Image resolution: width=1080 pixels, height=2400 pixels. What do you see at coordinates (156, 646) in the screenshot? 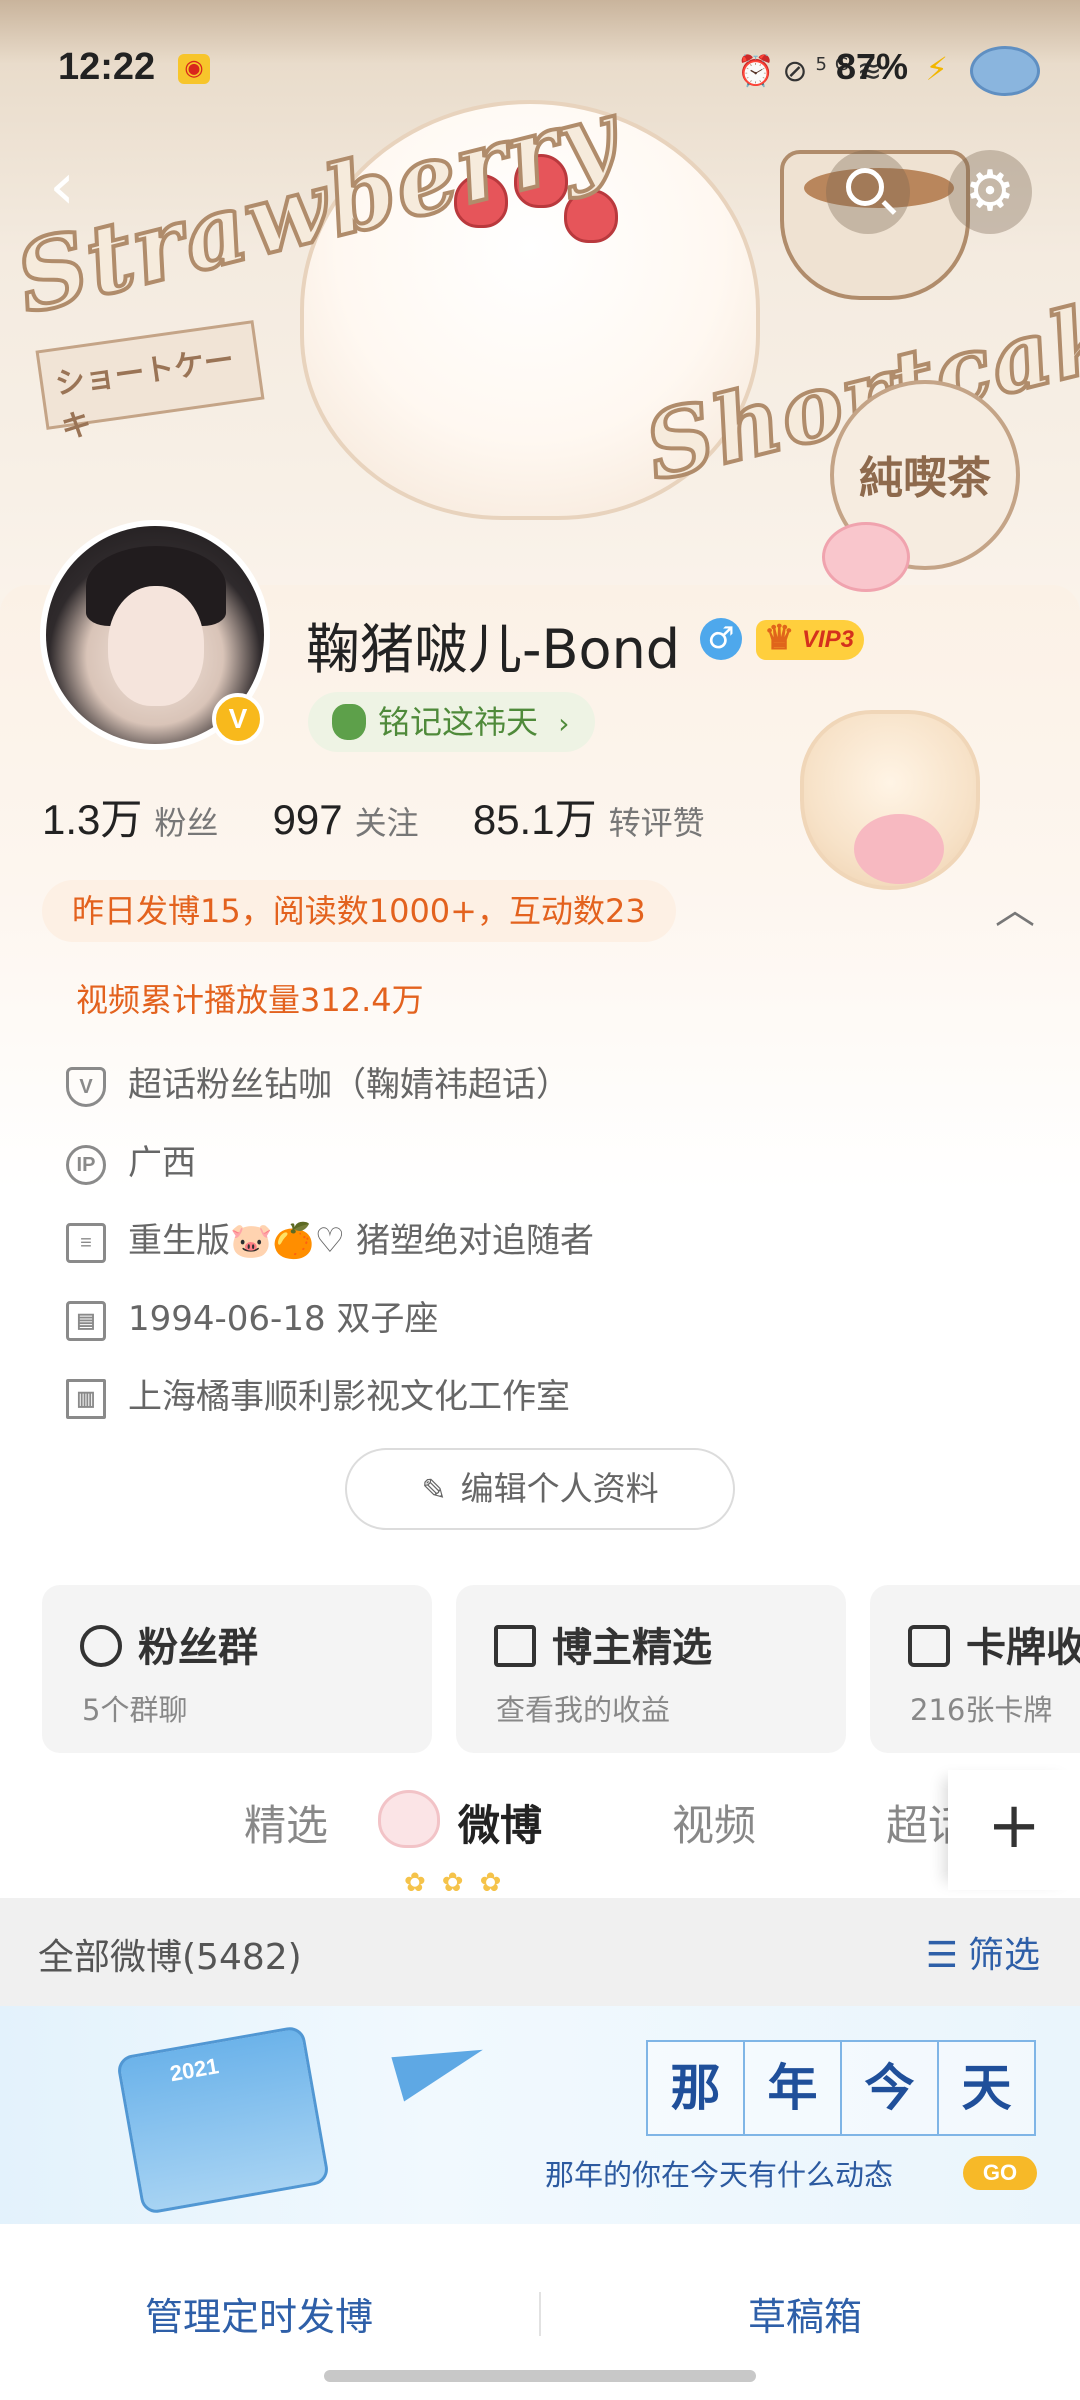
I see `avatar-face` at bounding box center [156, 646].